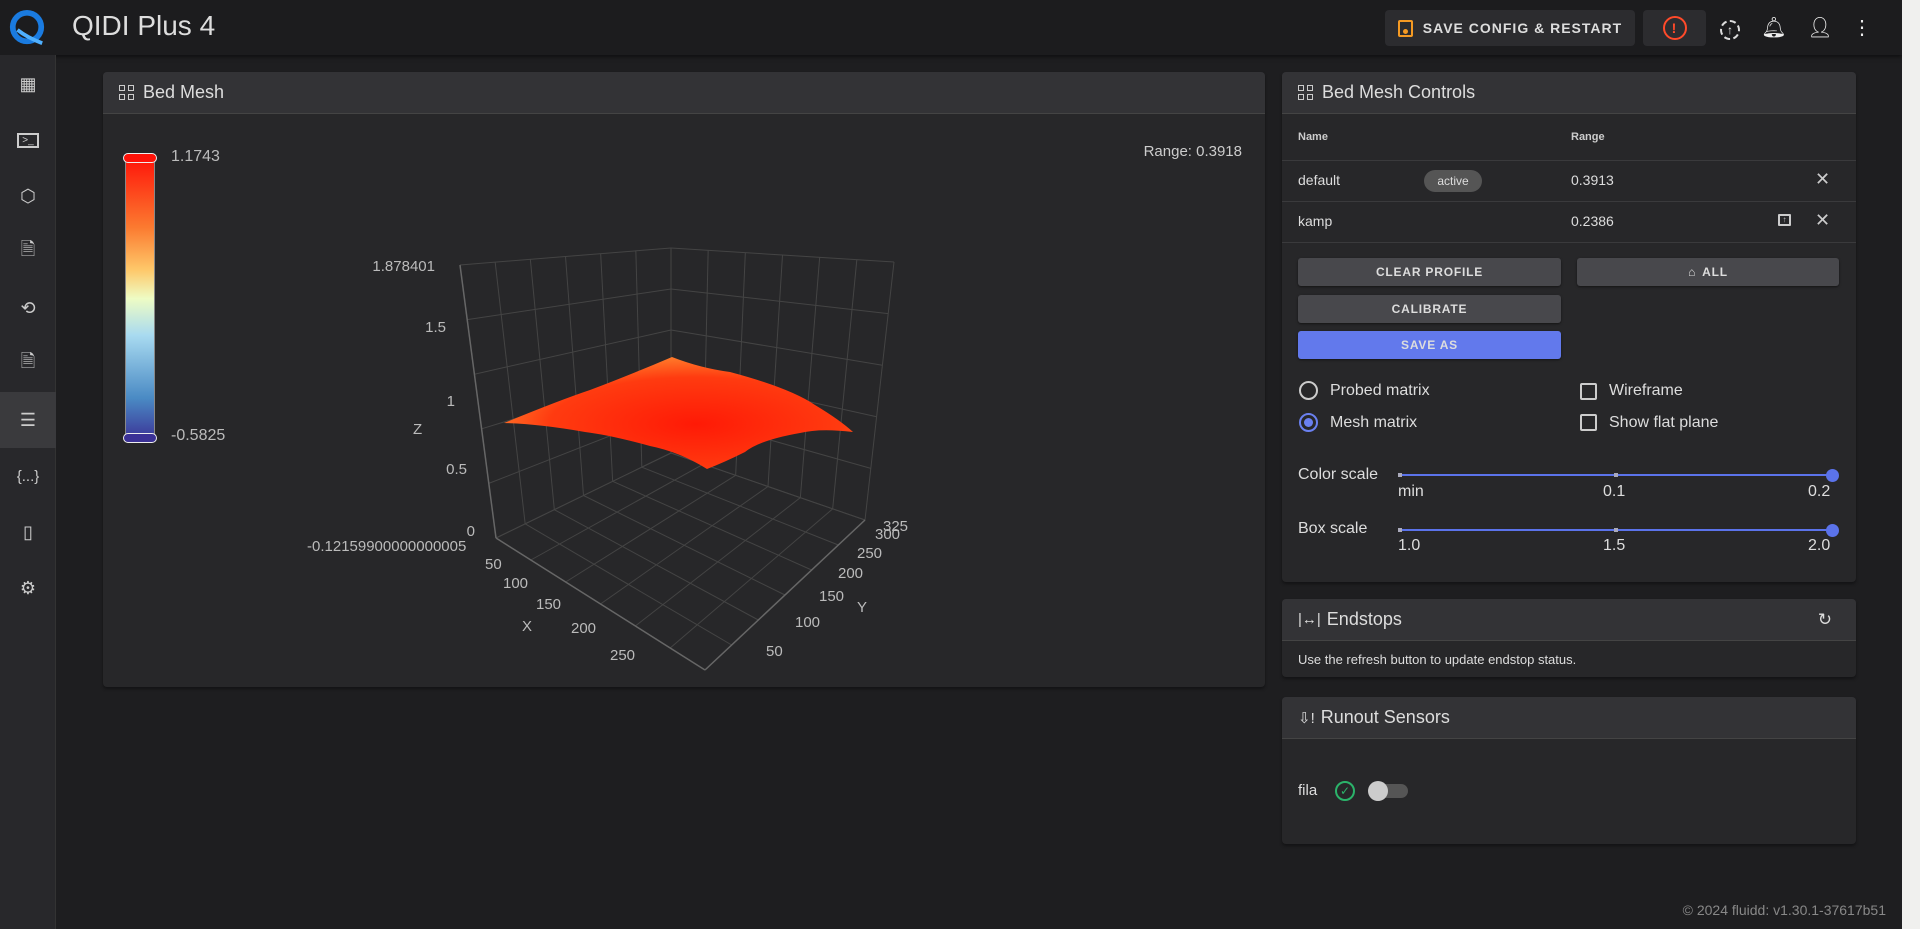 The image size is (1920, 929). I want to click on home-icon: ⌂, so click(1692, 272).